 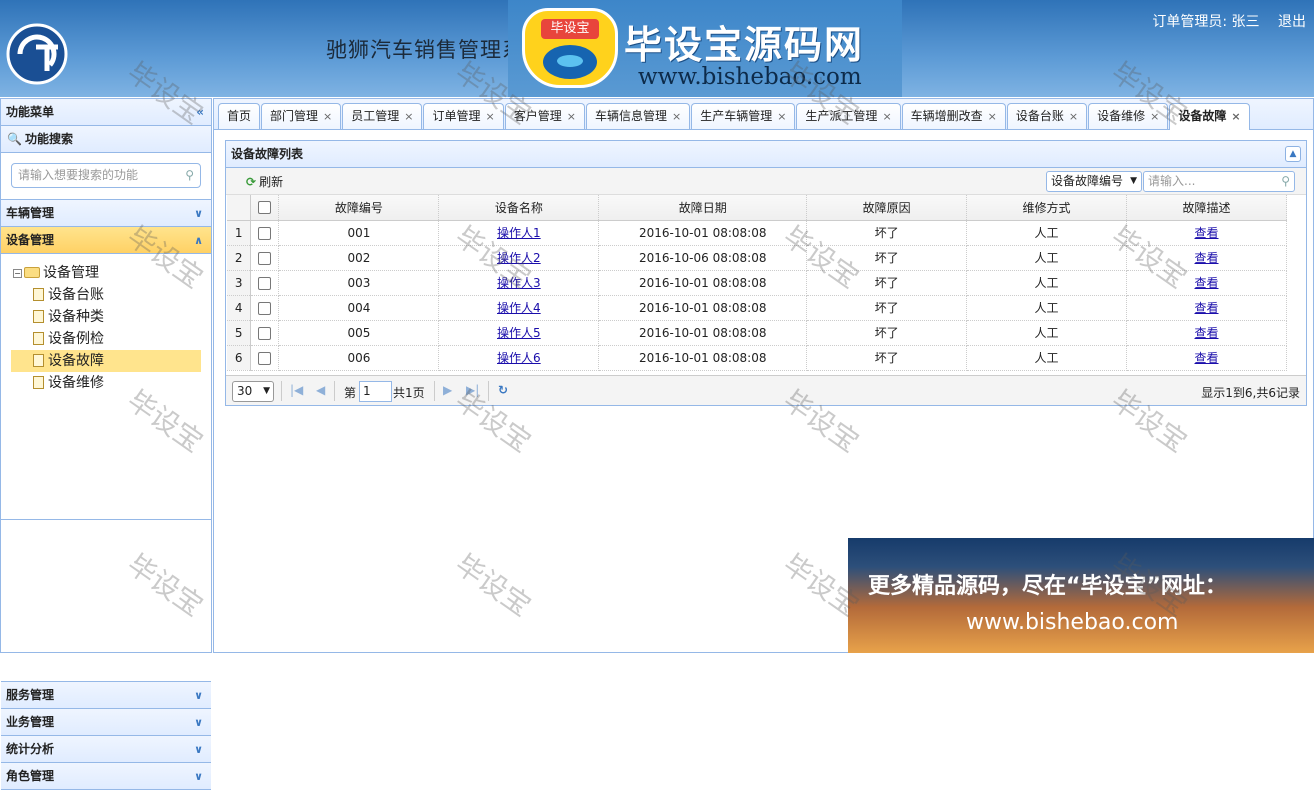 I want to click on collapse-left-icon: «, so click(x=200, y=112).